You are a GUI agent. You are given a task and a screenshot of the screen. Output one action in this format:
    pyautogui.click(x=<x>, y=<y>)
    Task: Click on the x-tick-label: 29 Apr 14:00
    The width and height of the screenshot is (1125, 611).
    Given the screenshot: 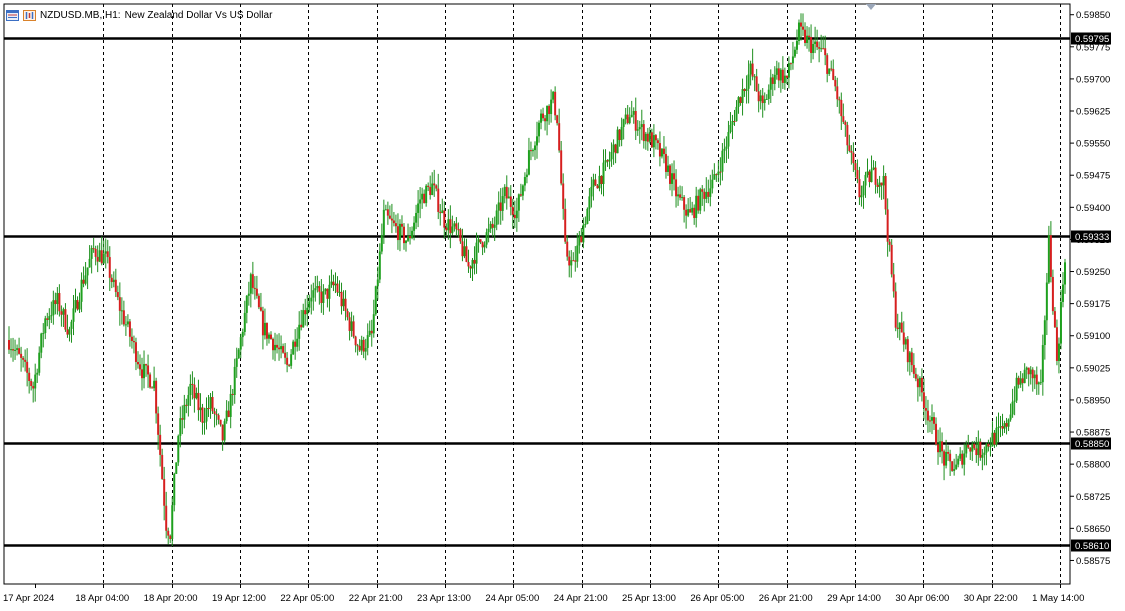 What is the action you would take?
    pyautogui.click(x=854, y=598)
    